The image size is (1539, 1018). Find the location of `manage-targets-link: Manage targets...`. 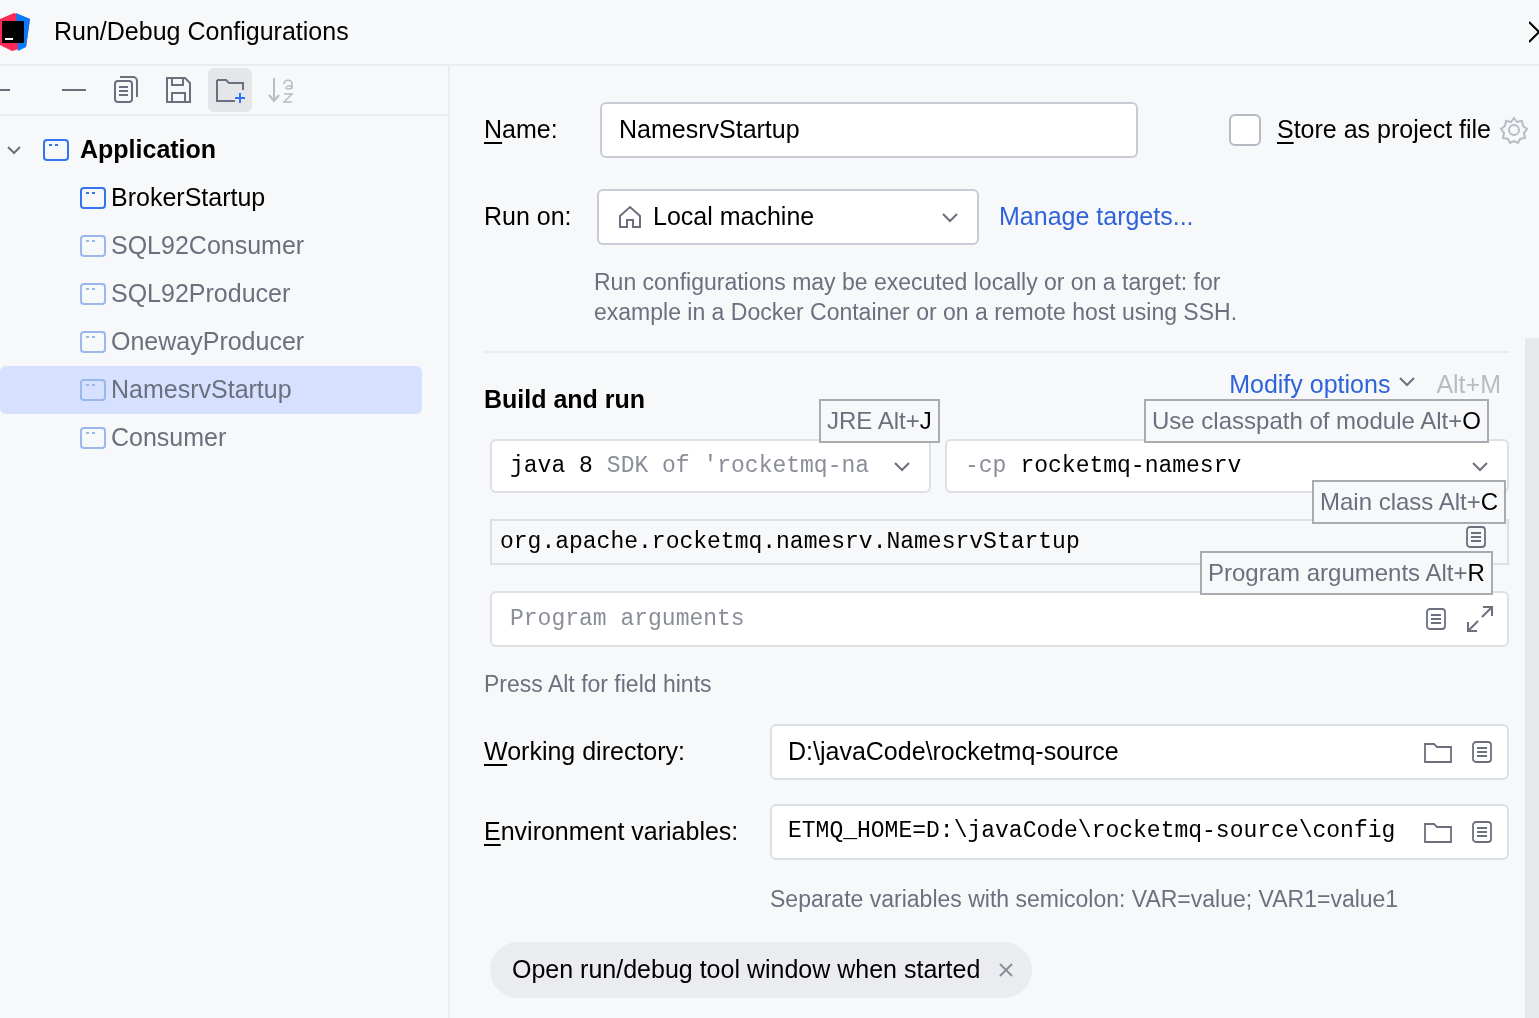

manage-targets-link: Manage targets... is located at coordinates (1096, 217).